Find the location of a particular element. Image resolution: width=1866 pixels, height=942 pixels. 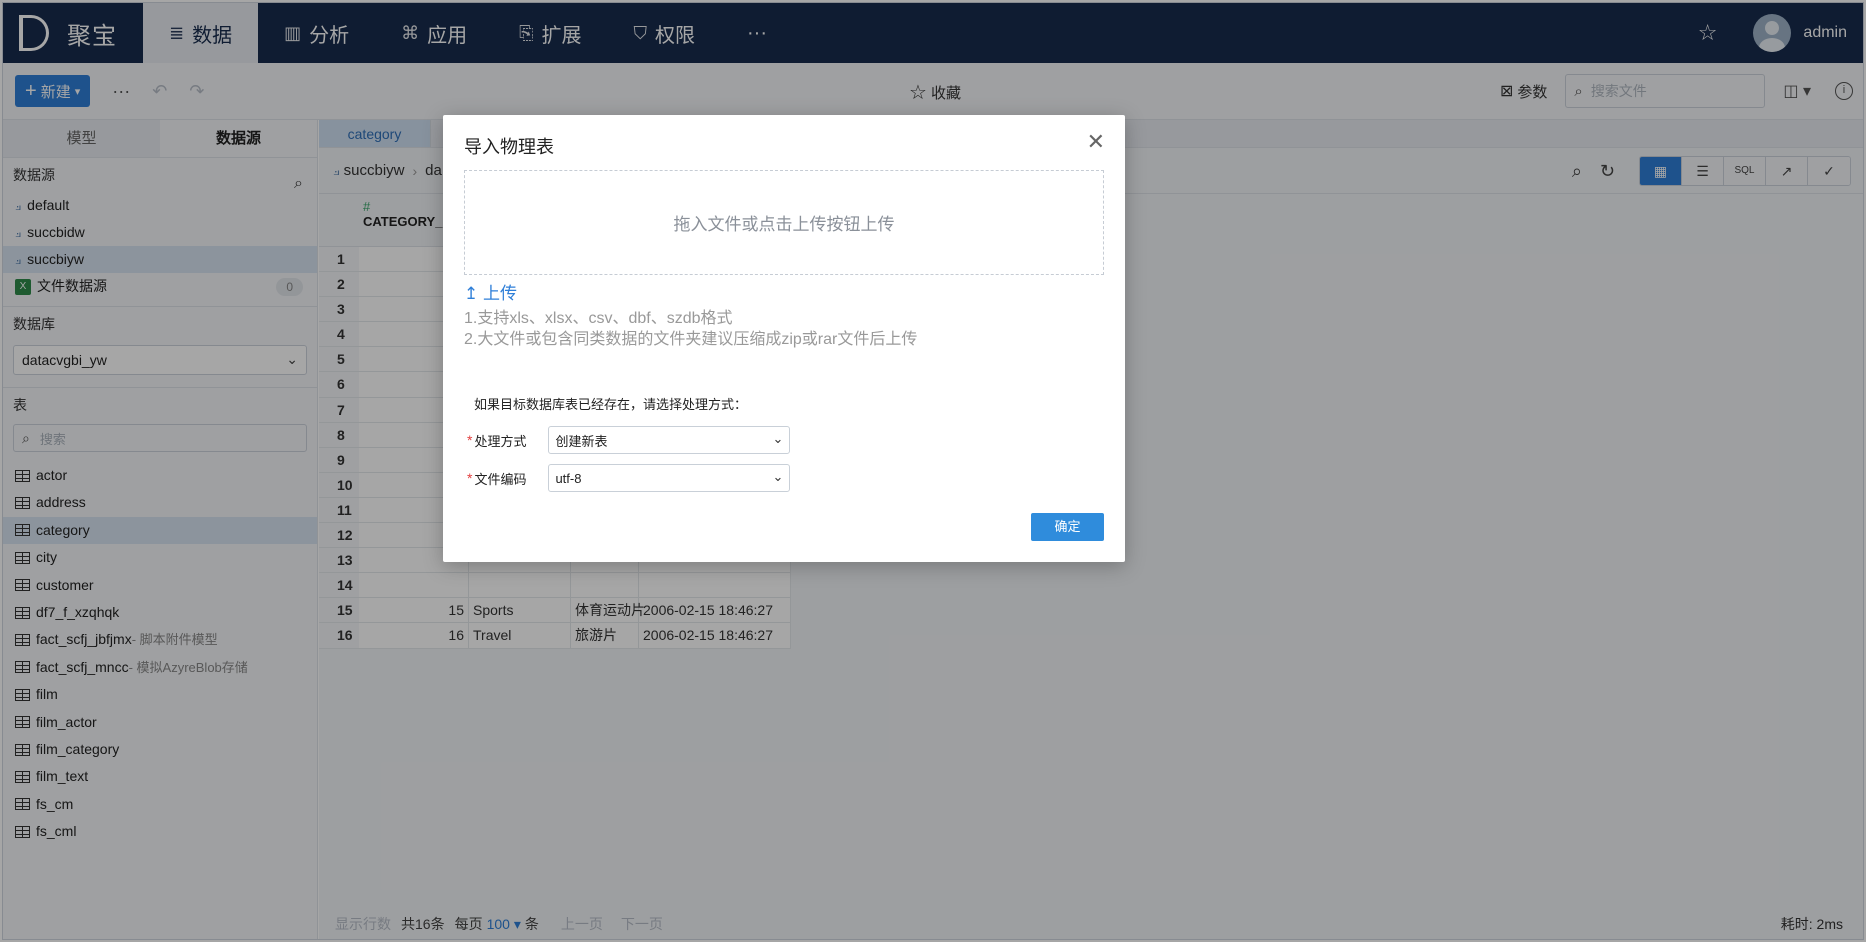

handling-mode-label: 处理方式 is located at coordinates (500, 441).